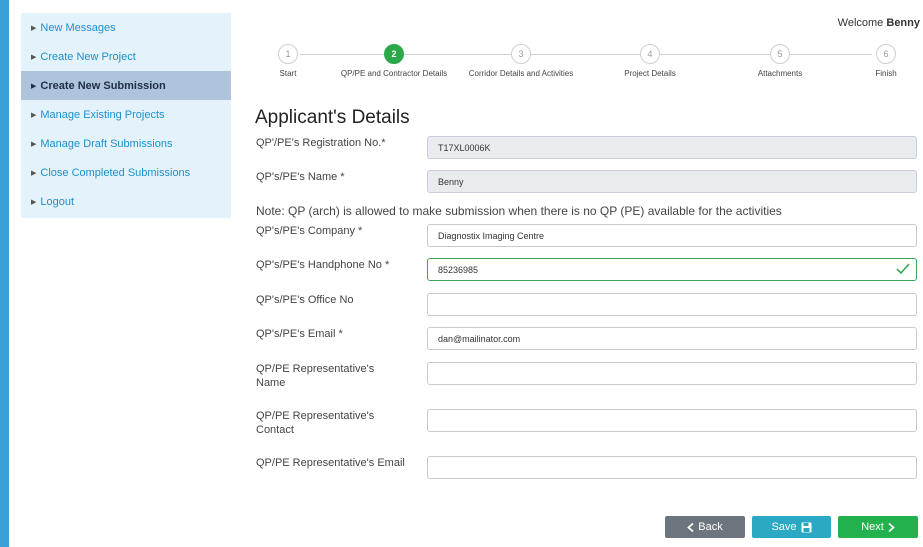 The width and height of the screenshot is (923, 547). I want to click on step-attachments: 5 Attachments, so click(780, 61).